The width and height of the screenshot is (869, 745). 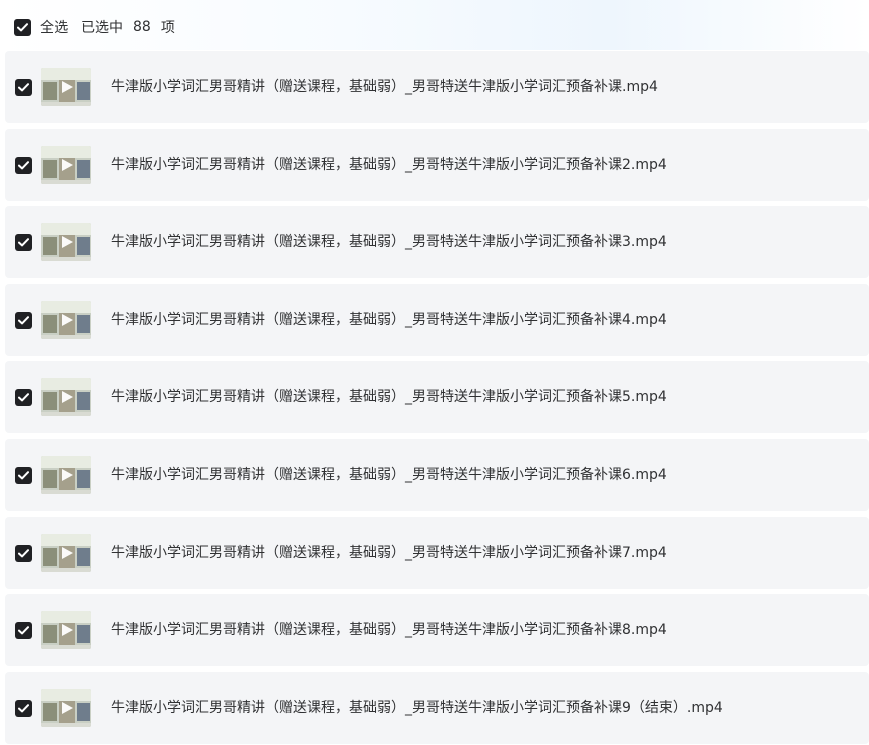 I want to click on select-all-checkbox-icon, so click(x=22, y=27).